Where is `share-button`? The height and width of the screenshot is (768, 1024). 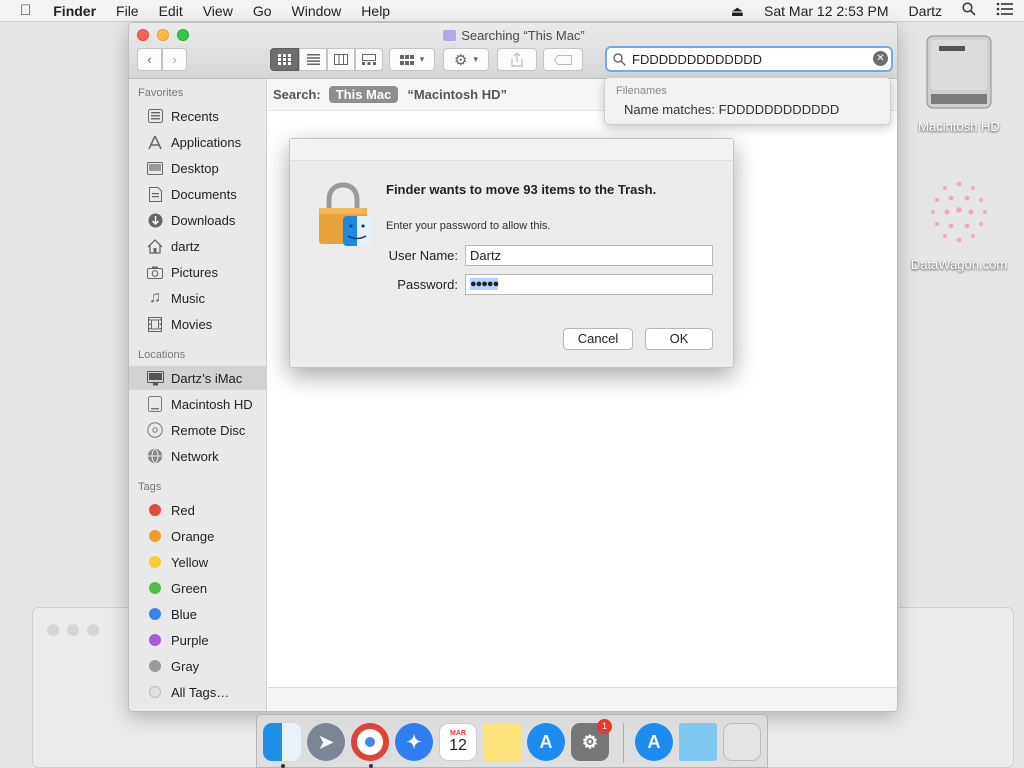
share-button is located at coordinates (517, 59).